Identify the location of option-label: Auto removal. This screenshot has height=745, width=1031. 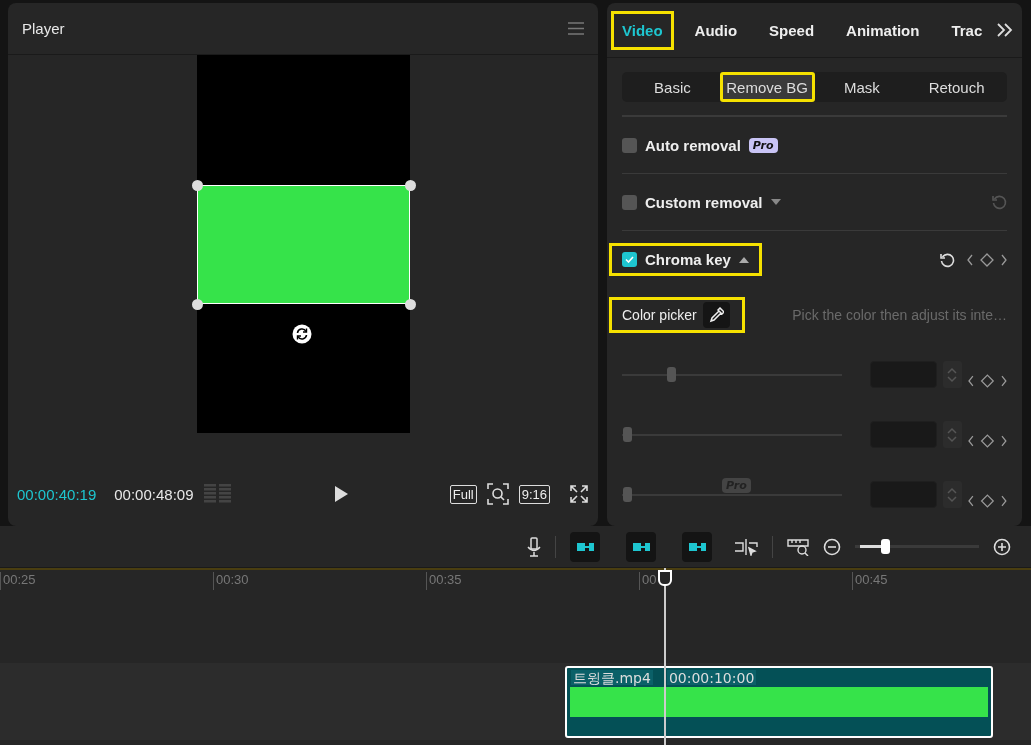
(693, 145).